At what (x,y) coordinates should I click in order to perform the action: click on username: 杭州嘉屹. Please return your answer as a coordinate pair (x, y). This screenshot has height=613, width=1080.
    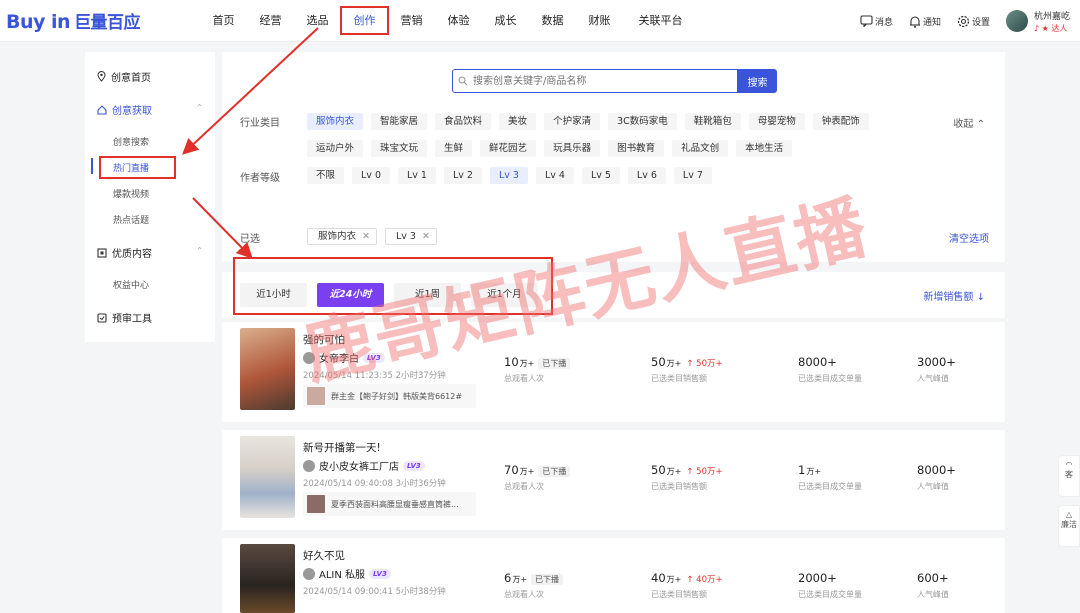
    Looking at the image, I should click on (1051, 16).